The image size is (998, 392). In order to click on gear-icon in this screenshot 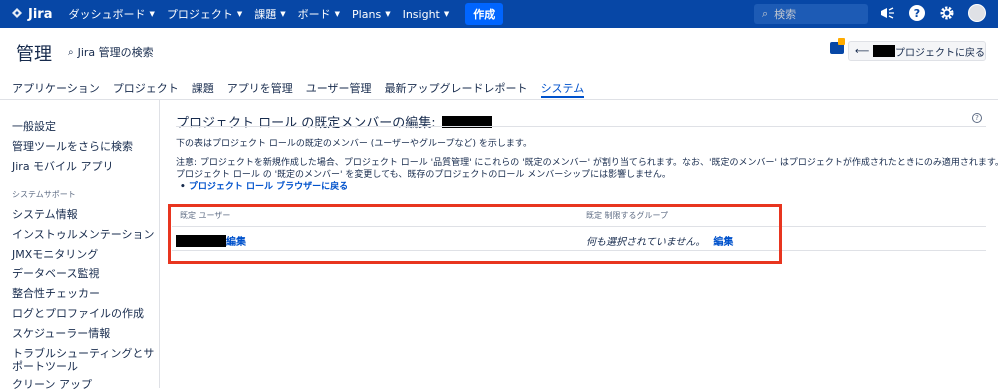, I will do `click(947, 13)`.